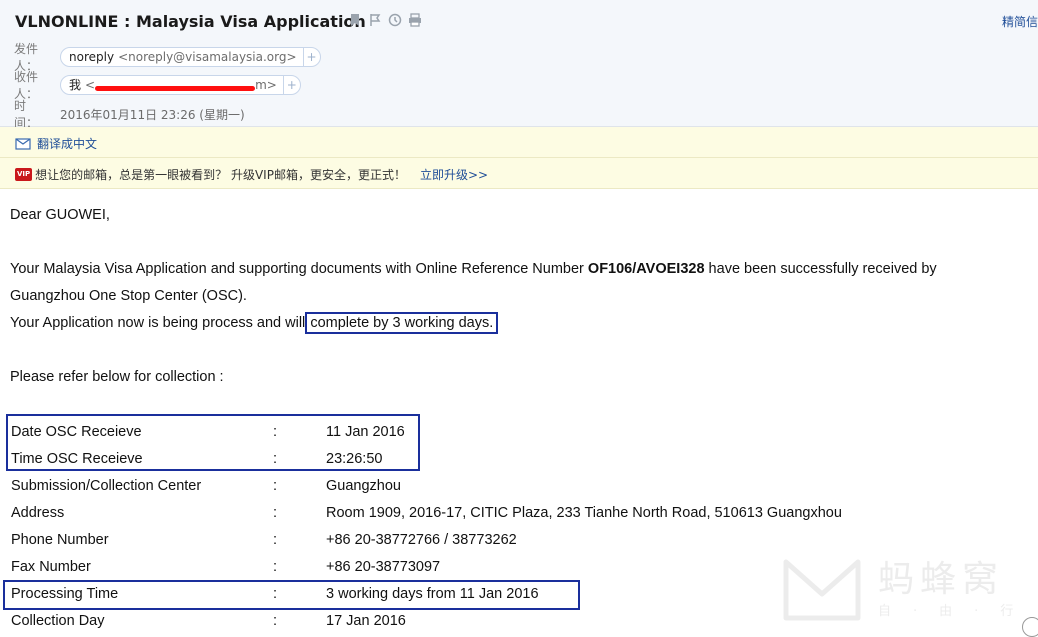 The height and width of the screenshot is (637, 1038). Describe the element at coordinates (365, 432) in the screenshot. I see `detail-value: 11 Jan 2016` at that location.